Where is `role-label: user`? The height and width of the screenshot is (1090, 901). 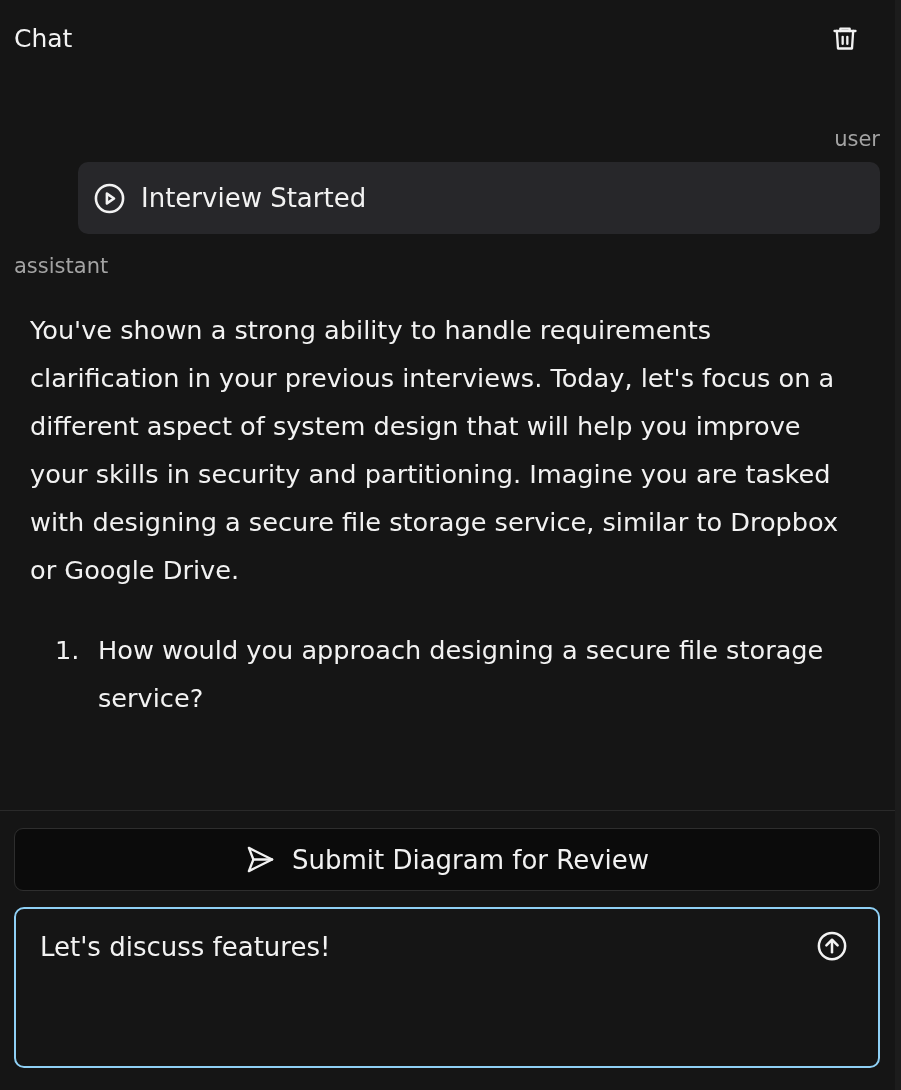
role-label: user is located at coordinates (857, 139).